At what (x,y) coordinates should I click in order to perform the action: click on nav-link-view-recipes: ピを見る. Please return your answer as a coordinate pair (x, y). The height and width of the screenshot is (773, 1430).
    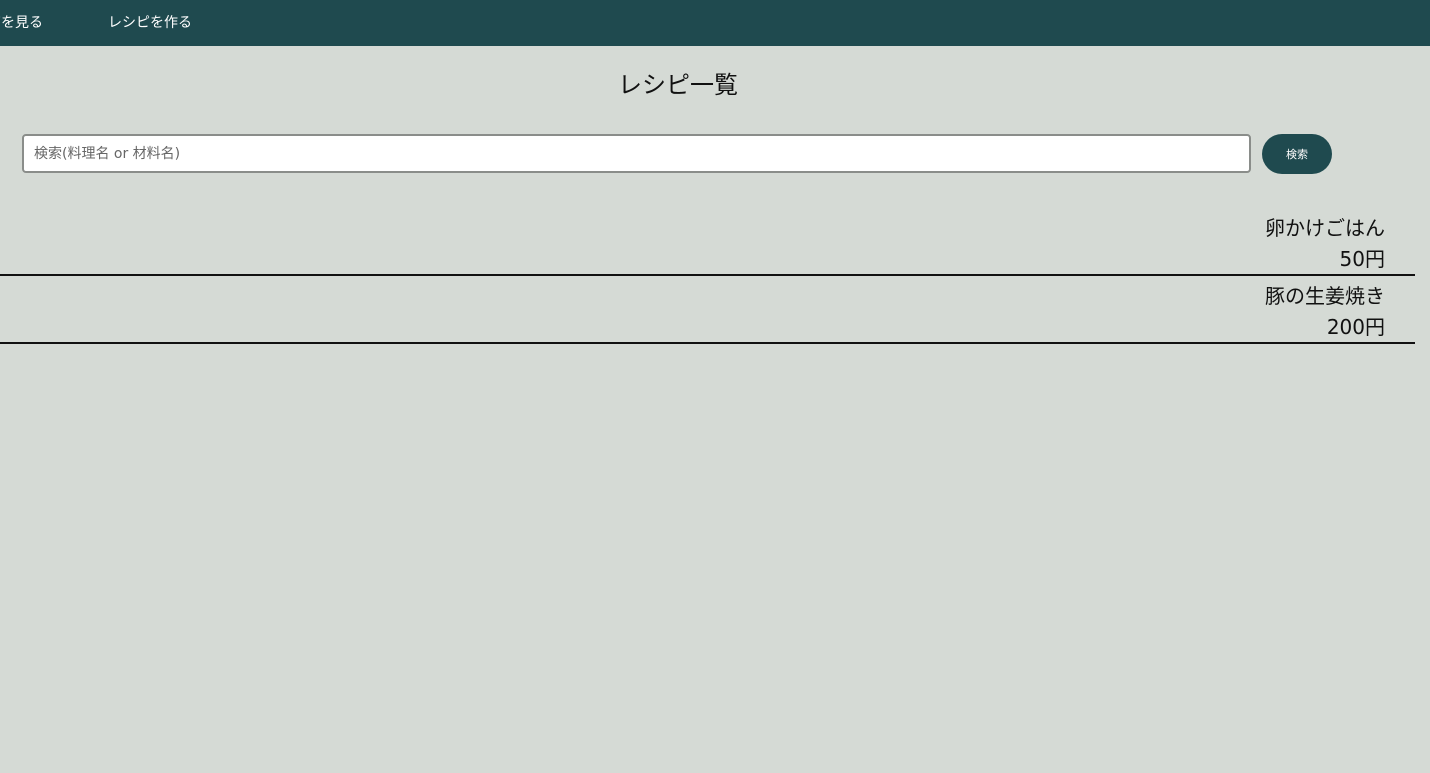
    Looking at the image, I should click on (21, 23).